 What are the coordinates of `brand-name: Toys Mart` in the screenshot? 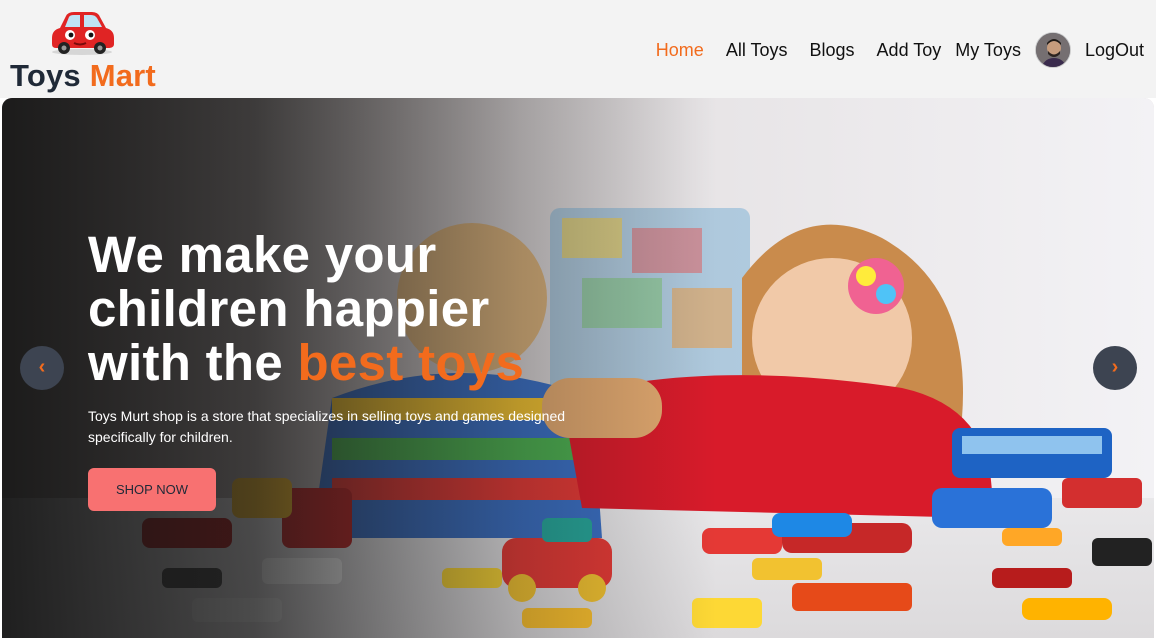 It's located at (83, 75).